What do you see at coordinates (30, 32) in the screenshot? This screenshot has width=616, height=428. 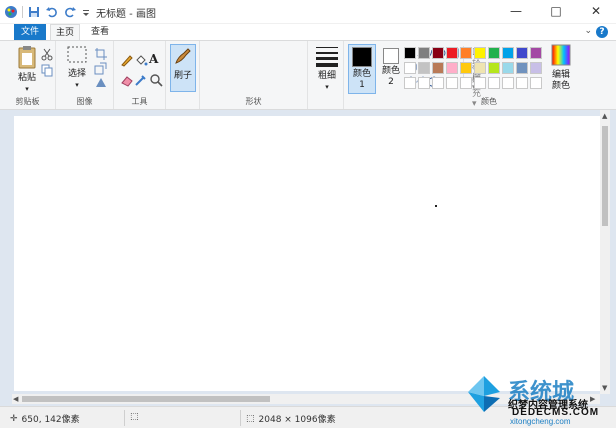 I see `tab-file: 文件` at bounding box center [30, 32].